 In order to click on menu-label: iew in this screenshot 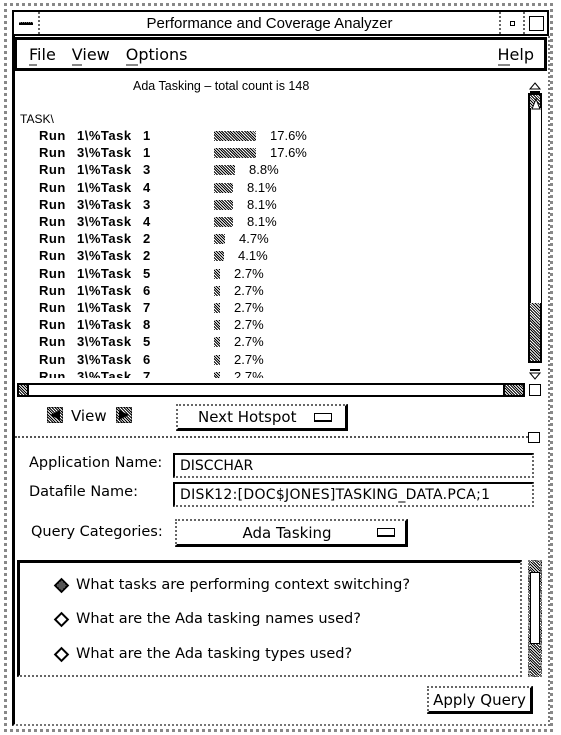, I will do `click(96, 54)`.